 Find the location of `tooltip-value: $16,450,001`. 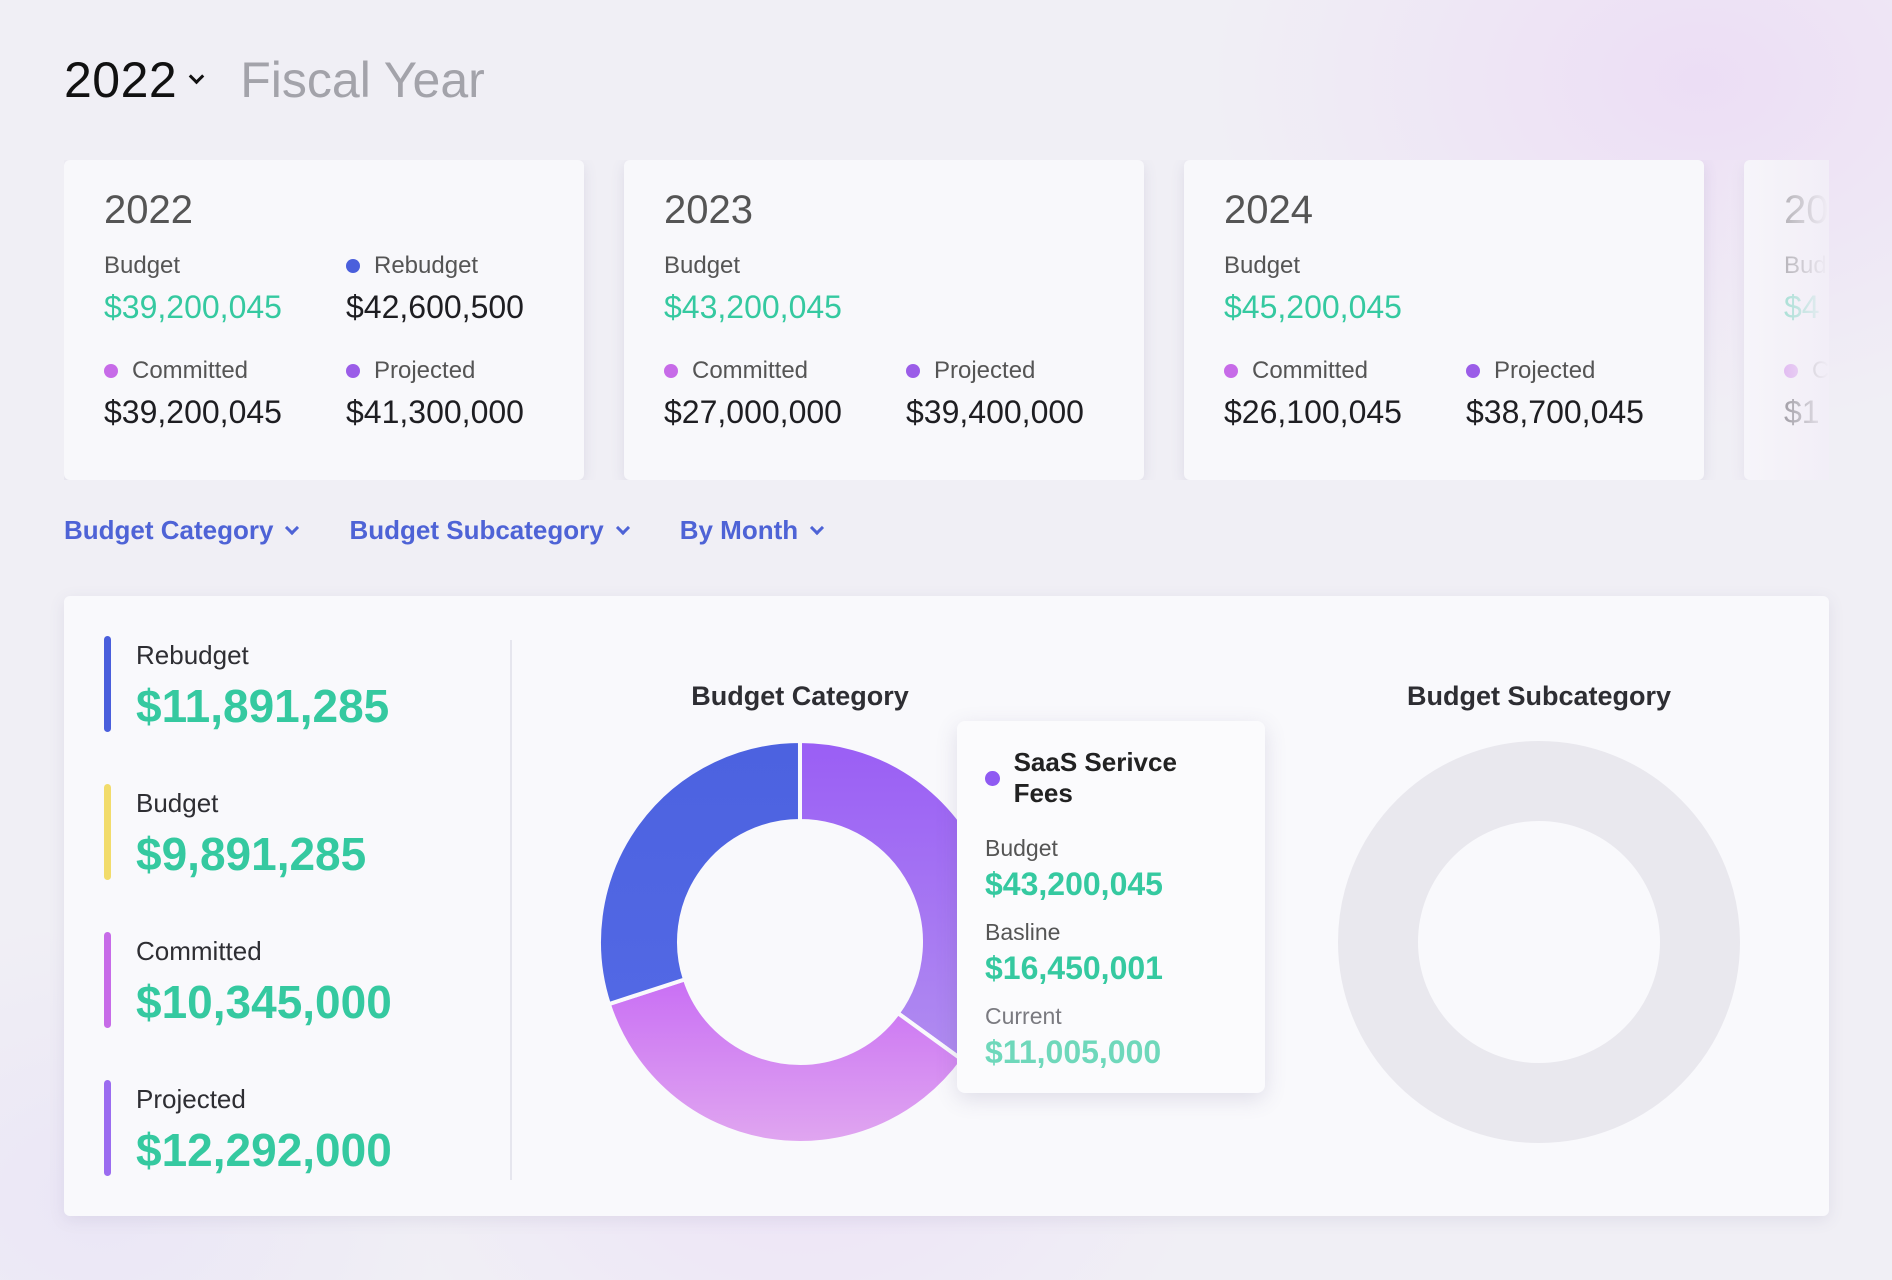

tooltip-value: $16,450,001 is located at coordinates (1074, 968).